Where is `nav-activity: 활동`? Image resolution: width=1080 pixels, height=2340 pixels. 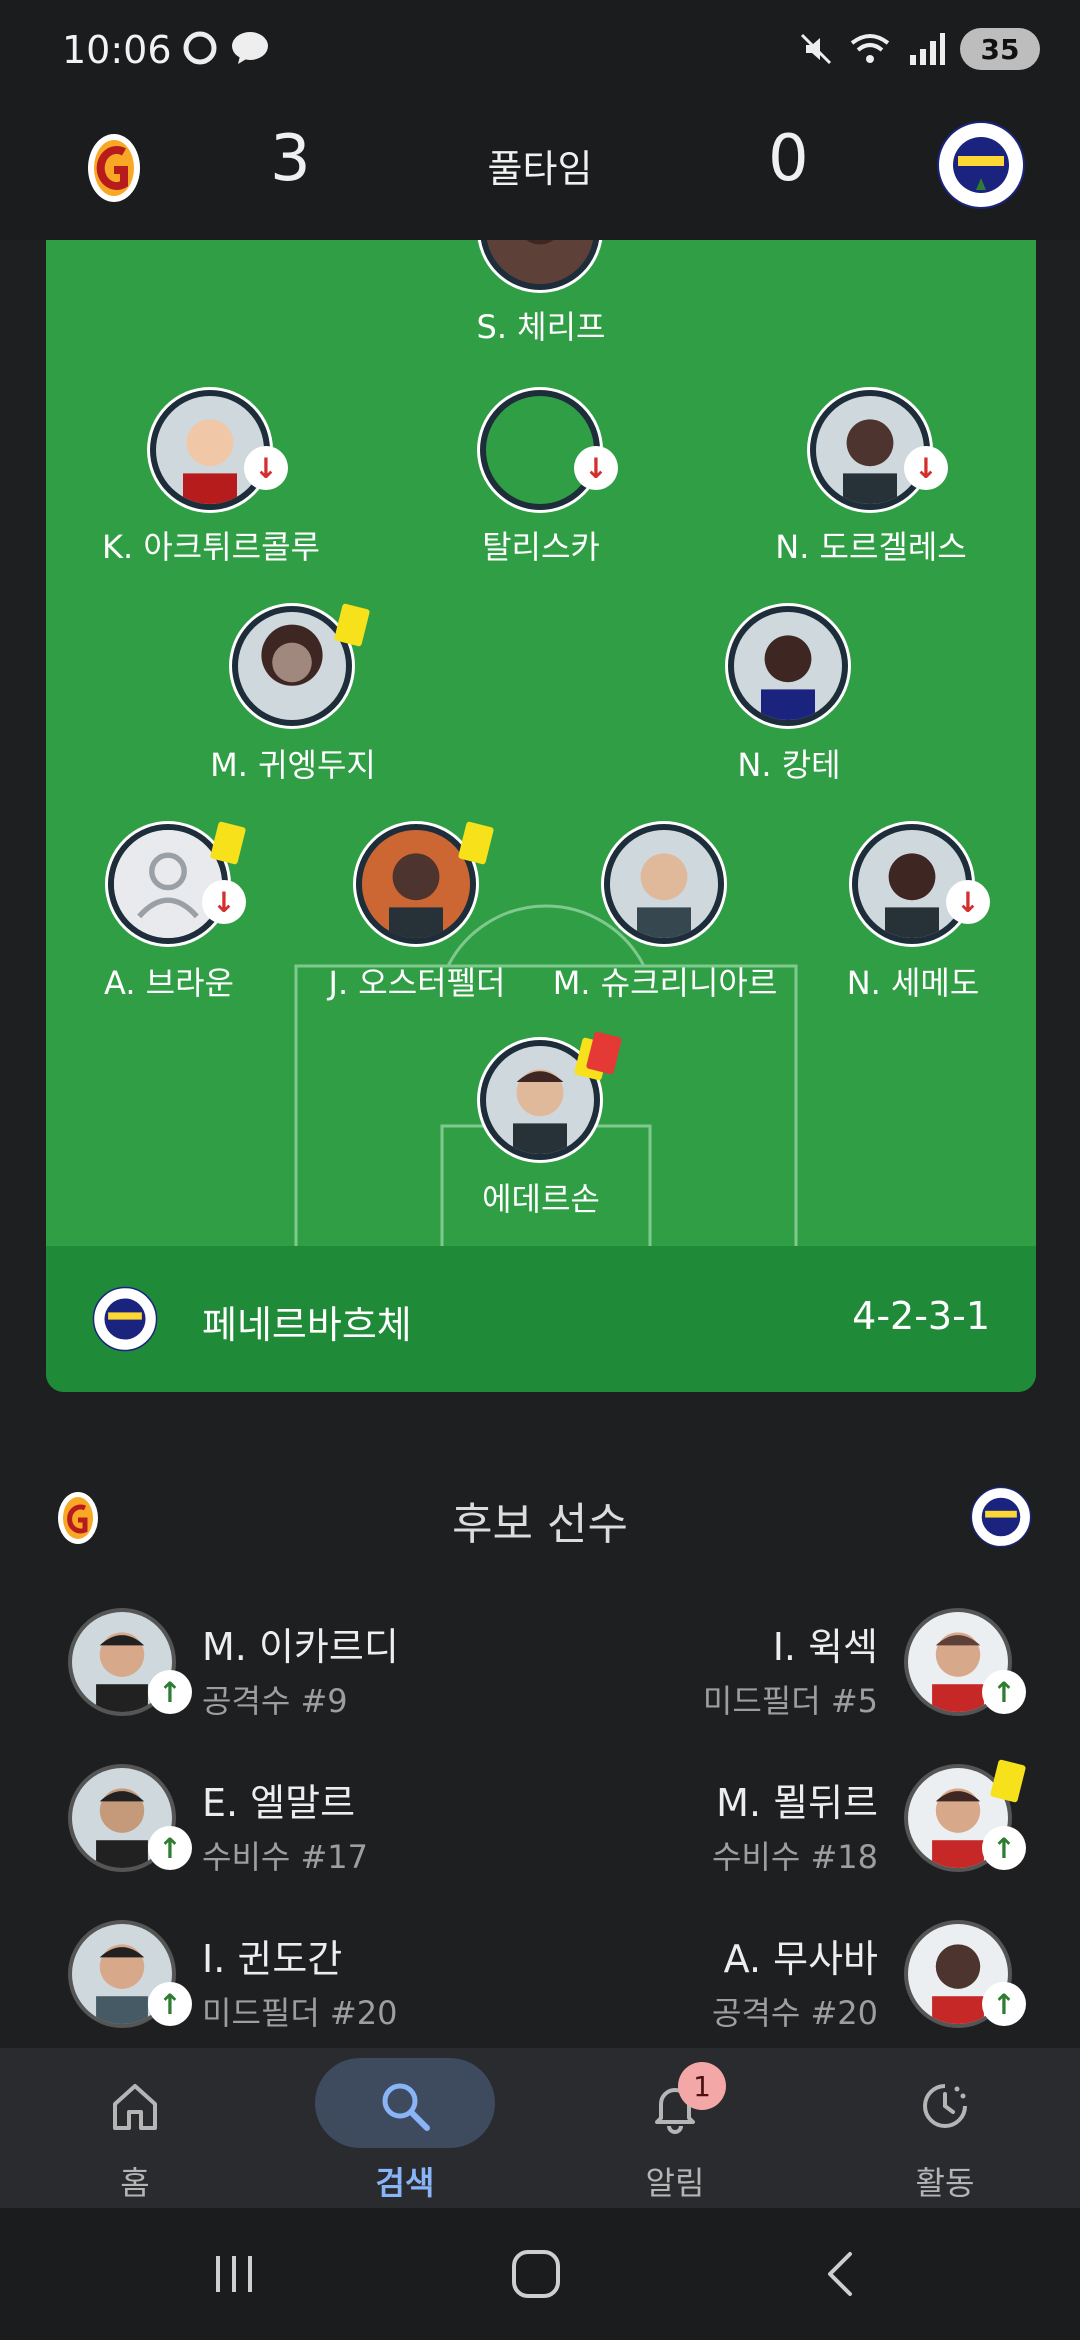 nav-activity: 활동 is located at coordinates (945, 2128).